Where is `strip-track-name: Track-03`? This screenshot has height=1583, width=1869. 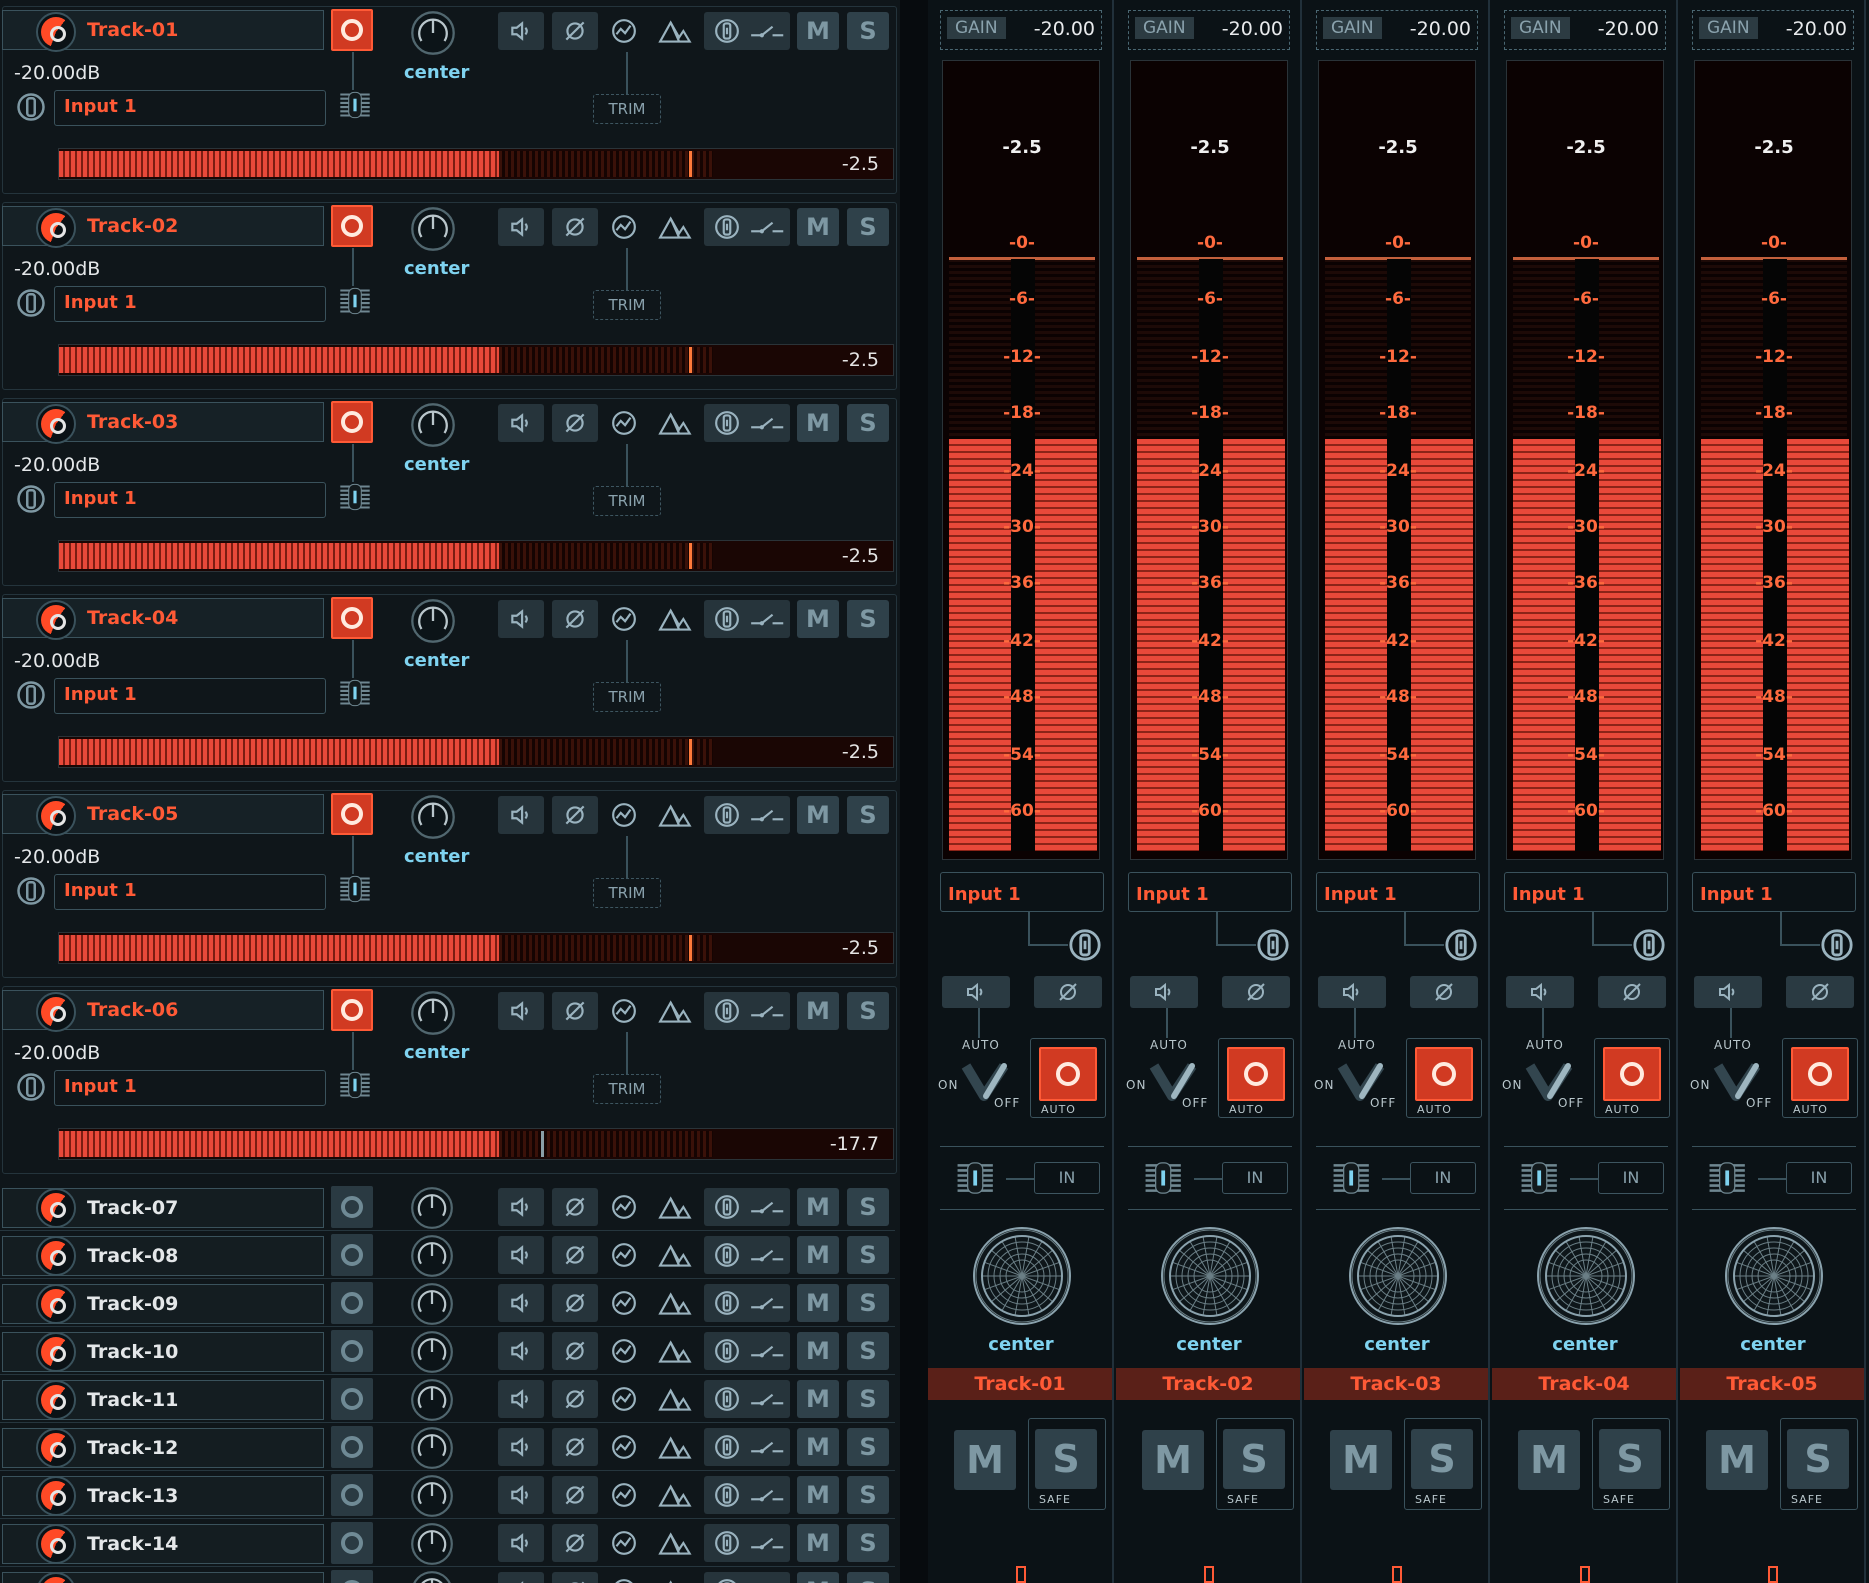
strip-track-name: Track-03 is located at coordinates (1396, 1384).